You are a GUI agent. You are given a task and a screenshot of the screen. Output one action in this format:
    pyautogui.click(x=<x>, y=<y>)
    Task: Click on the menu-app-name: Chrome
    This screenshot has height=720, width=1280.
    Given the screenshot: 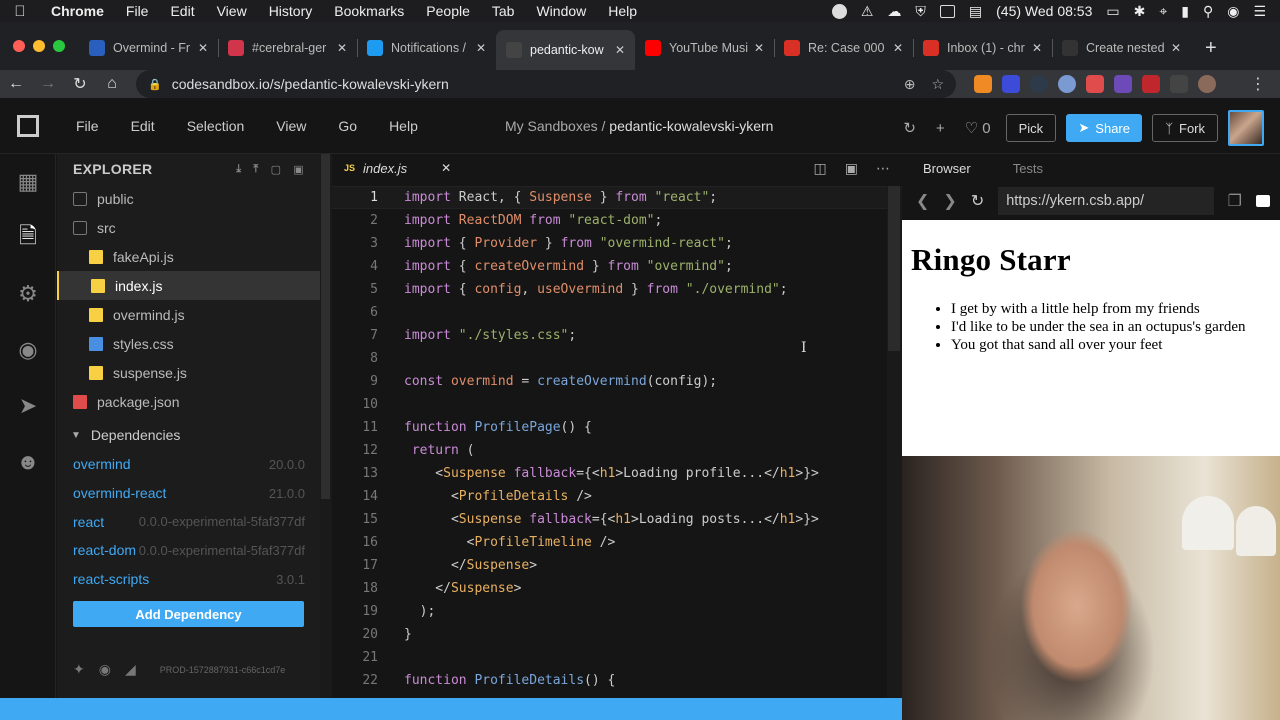 What is the action you would take?
    pyautogui.click(x=77, y=11)
    